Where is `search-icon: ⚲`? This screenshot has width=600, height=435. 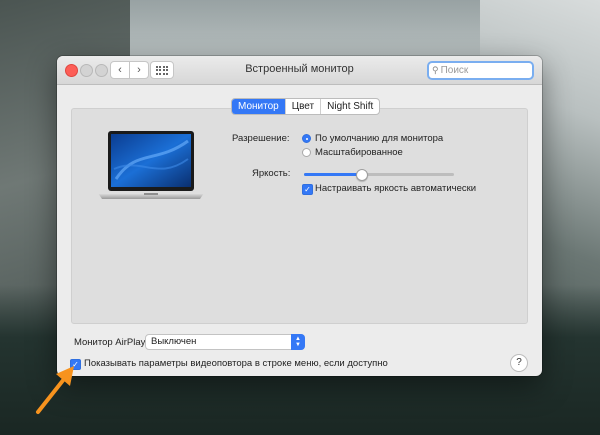
search-icon: ⚲ is located at coordinates (435, 70).